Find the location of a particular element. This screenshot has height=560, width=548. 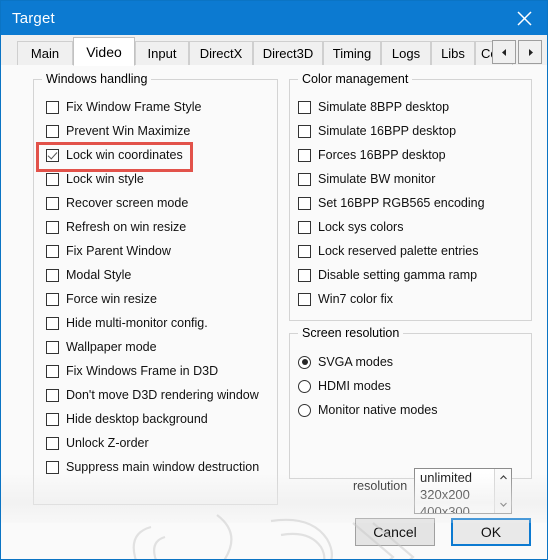

close-button is located at coordinates (524, 18).